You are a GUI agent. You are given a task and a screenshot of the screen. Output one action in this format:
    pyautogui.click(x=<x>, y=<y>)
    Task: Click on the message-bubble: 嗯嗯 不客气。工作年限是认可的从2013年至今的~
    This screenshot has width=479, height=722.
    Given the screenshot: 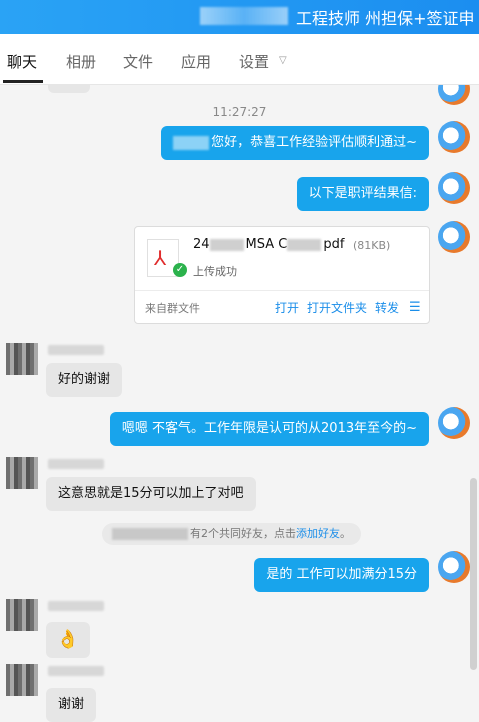 What is the action you would take?
    pyautogui.click(x=269, y=429)
    